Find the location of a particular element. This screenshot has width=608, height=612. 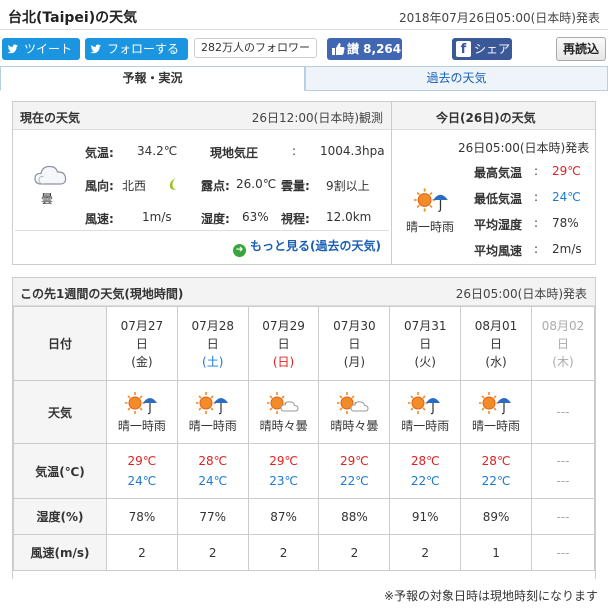

temperature-cell: 29℃ 22℃ is located at coordinates (354, 471).